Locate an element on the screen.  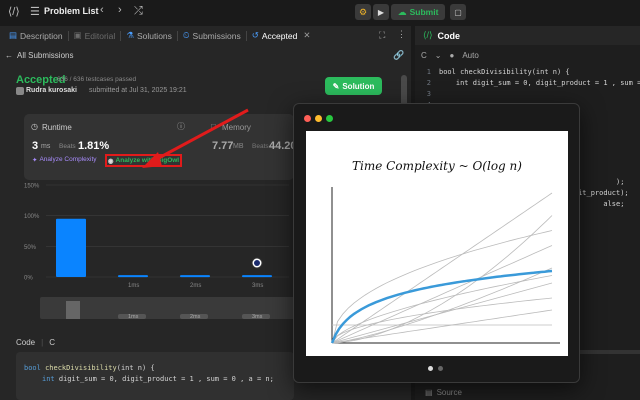
bug-icon: ⚙ is located at coordinates (363, 11).